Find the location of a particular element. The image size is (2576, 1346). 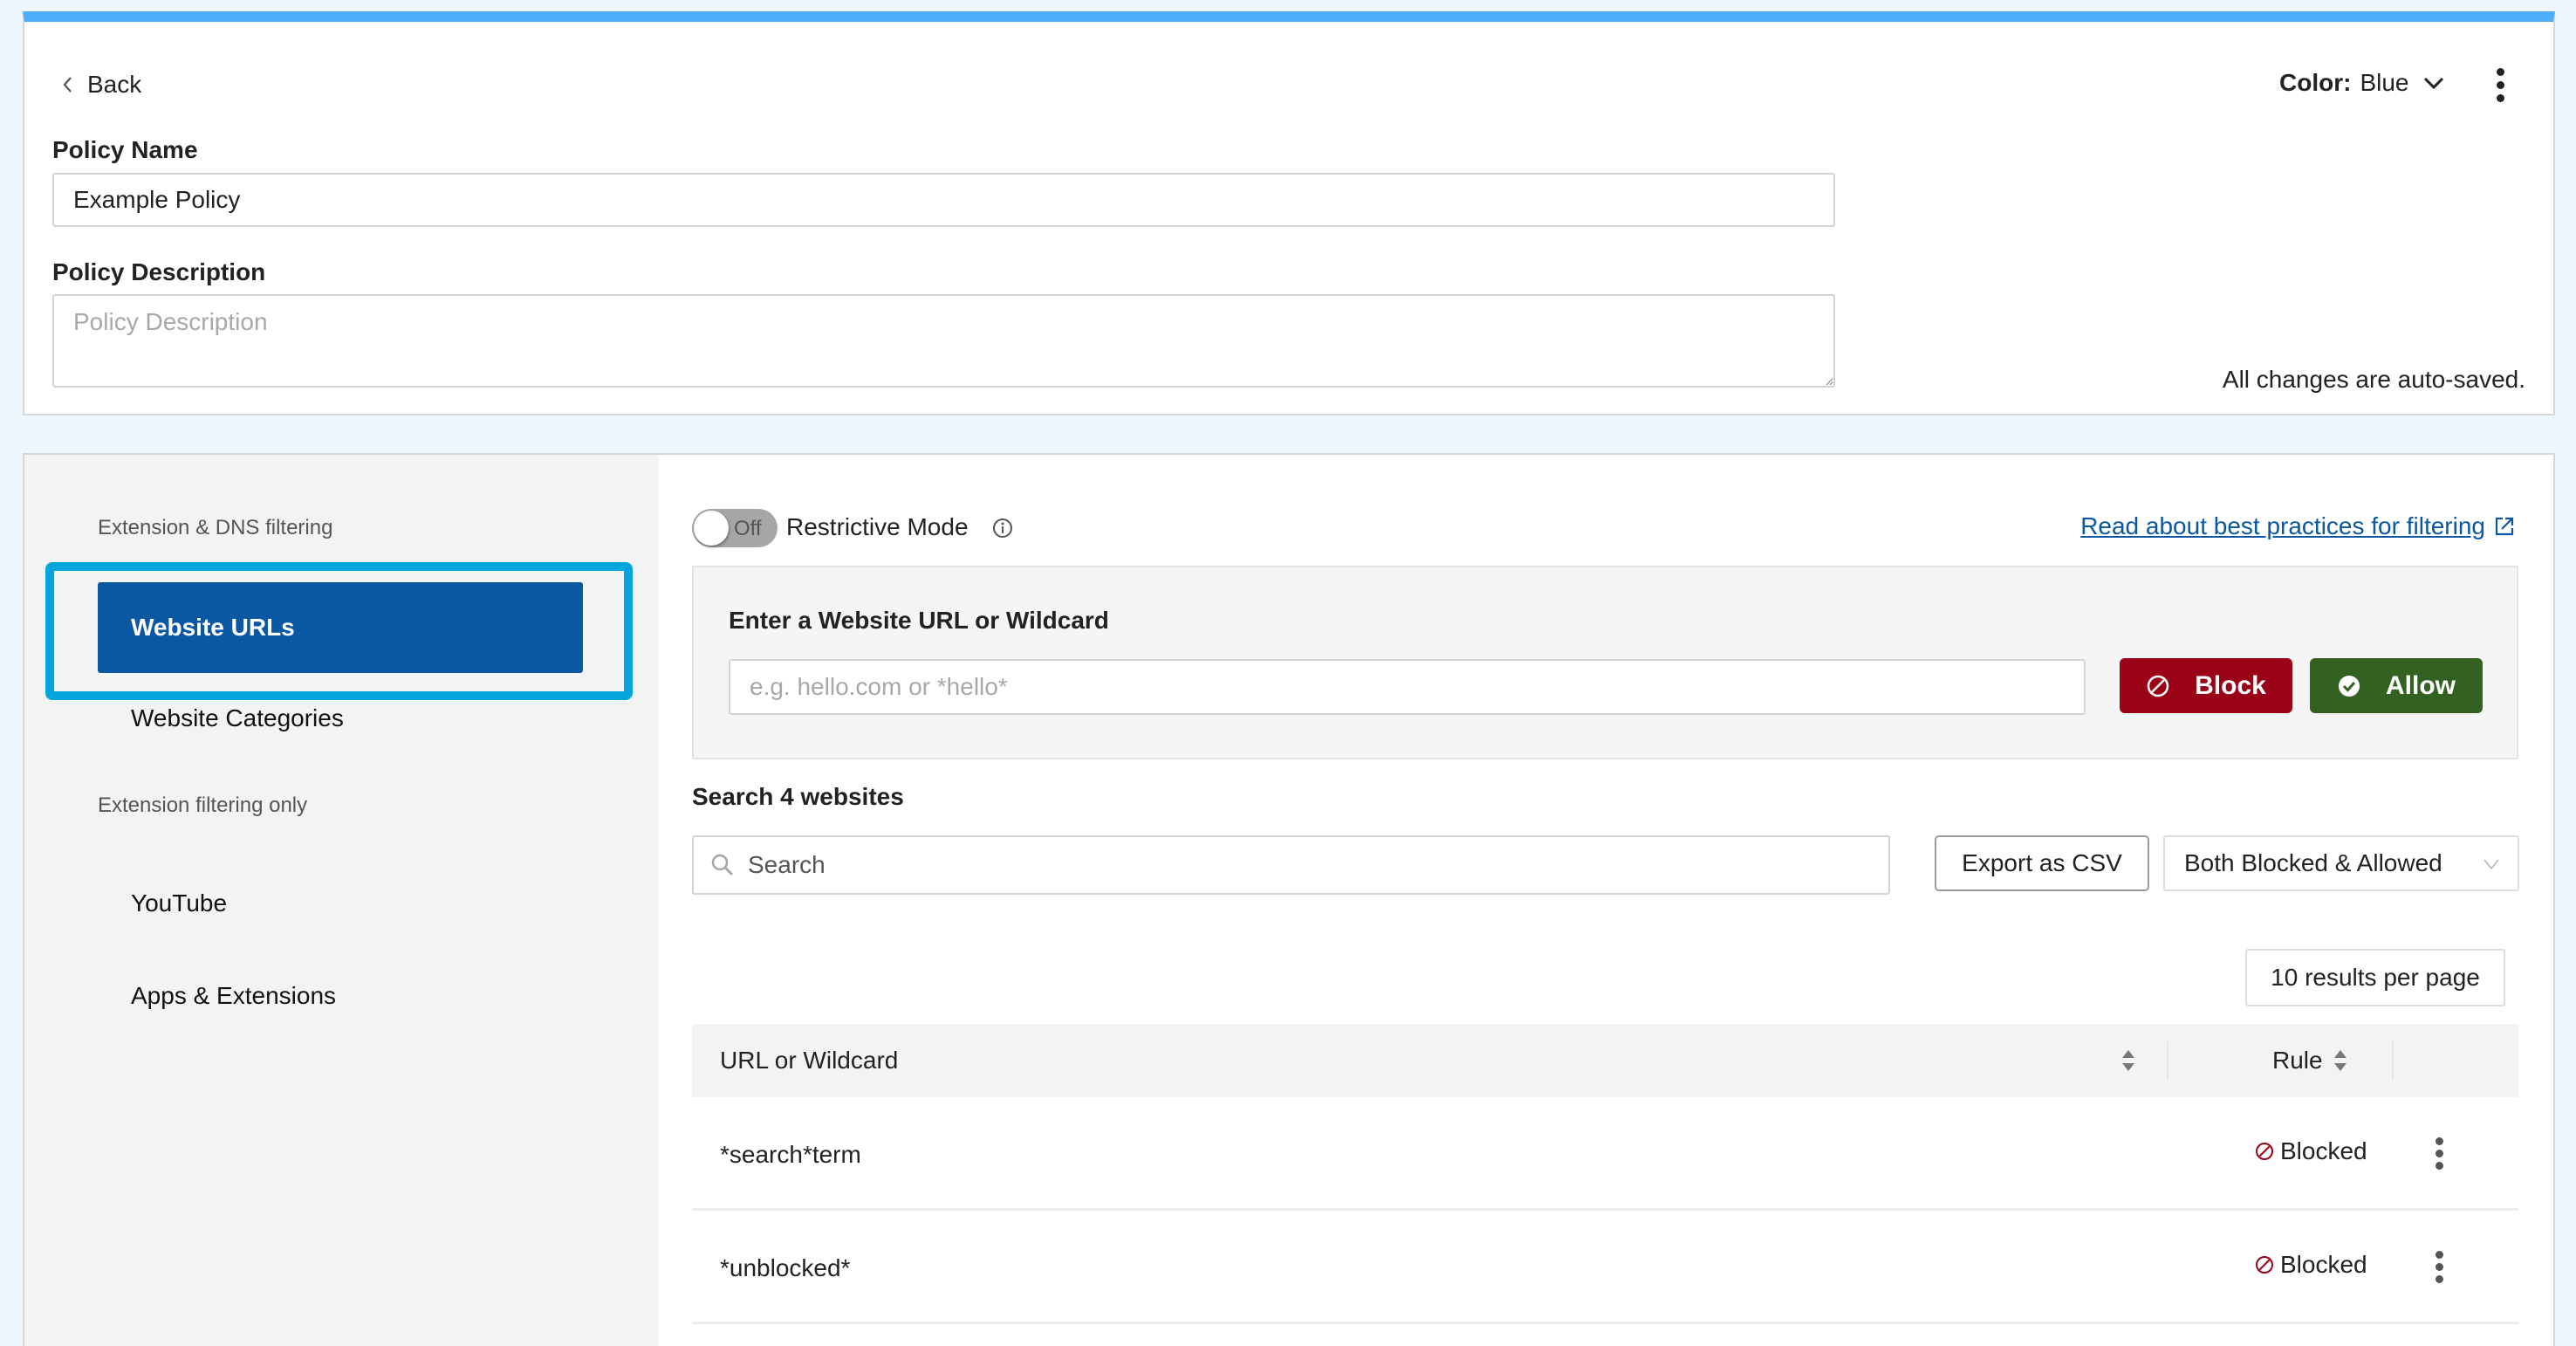

color-value: Blue is located at coordinates (2384, 82).